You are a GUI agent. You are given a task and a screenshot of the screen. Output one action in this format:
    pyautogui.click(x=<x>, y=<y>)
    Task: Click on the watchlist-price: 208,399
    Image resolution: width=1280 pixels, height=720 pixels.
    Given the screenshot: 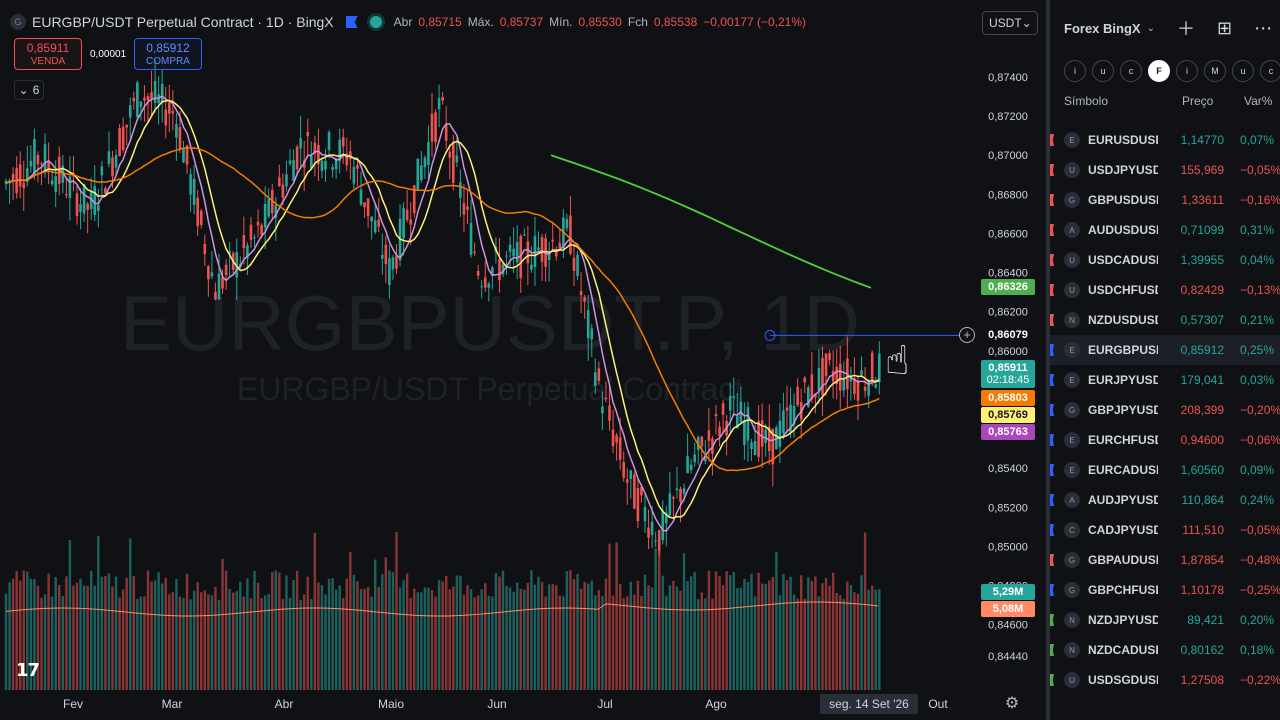 What is the action you would take?
    pyautogui.click(x=1202, y=410)
    